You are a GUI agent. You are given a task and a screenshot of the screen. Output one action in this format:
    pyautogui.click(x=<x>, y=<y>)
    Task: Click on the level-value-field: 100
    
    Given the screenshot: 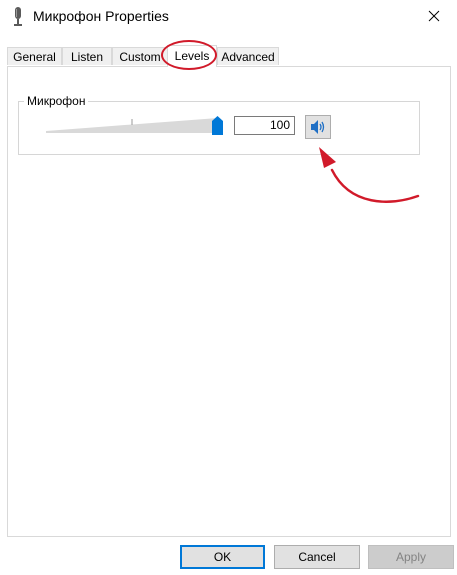 What is the action you would take?
    pyautogui.click(x=264, y=125)
    